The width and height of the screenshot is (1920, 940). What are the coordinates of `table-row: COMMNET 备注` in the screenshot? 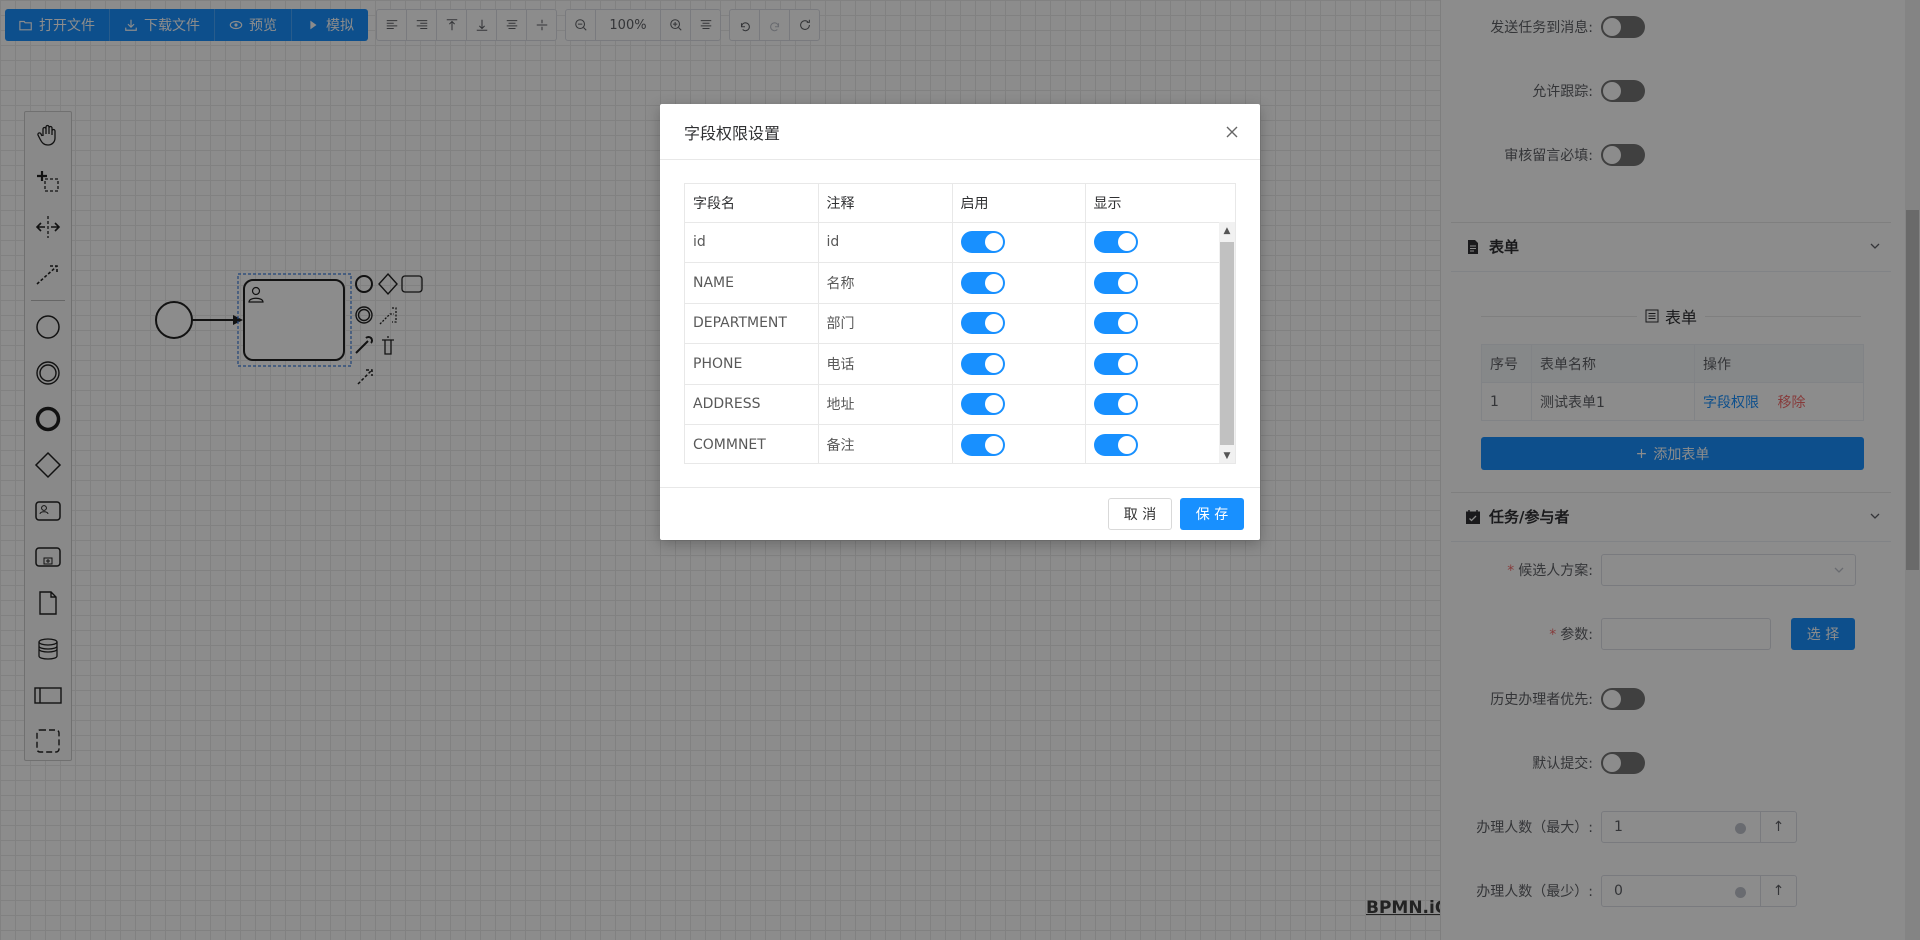 It's located at (952, 443).